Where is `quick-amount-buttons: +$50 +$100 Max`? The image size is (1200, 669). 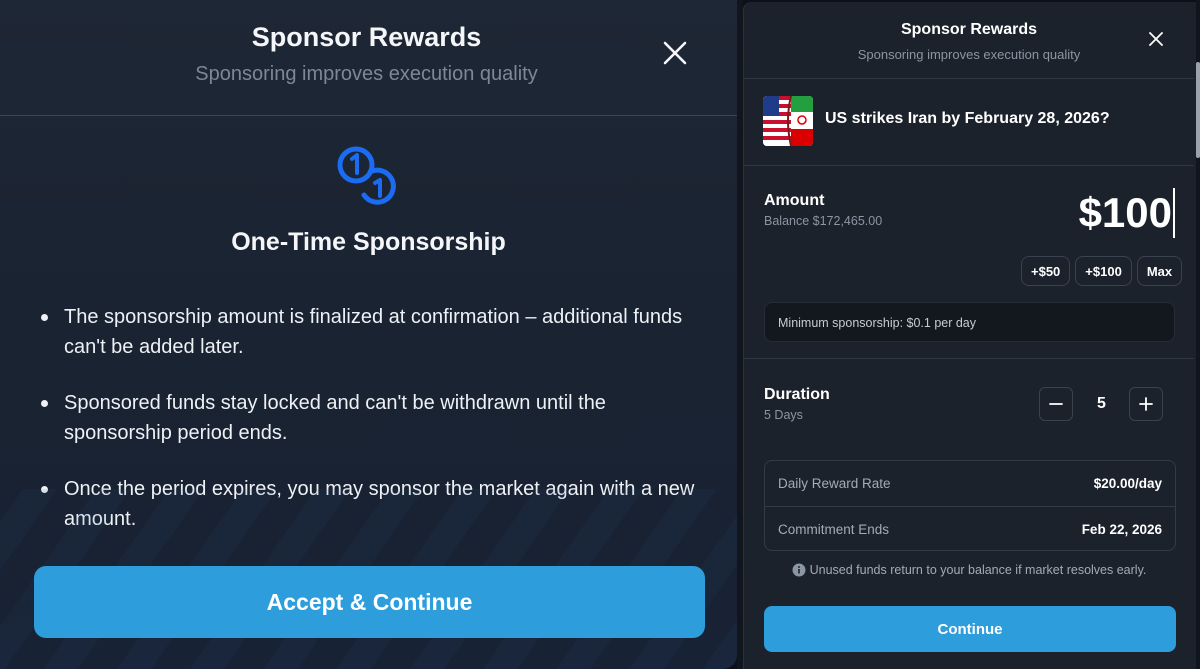
quick-amount-buttons: +$50 +$100 Max is located at coordinates (1102, 271).